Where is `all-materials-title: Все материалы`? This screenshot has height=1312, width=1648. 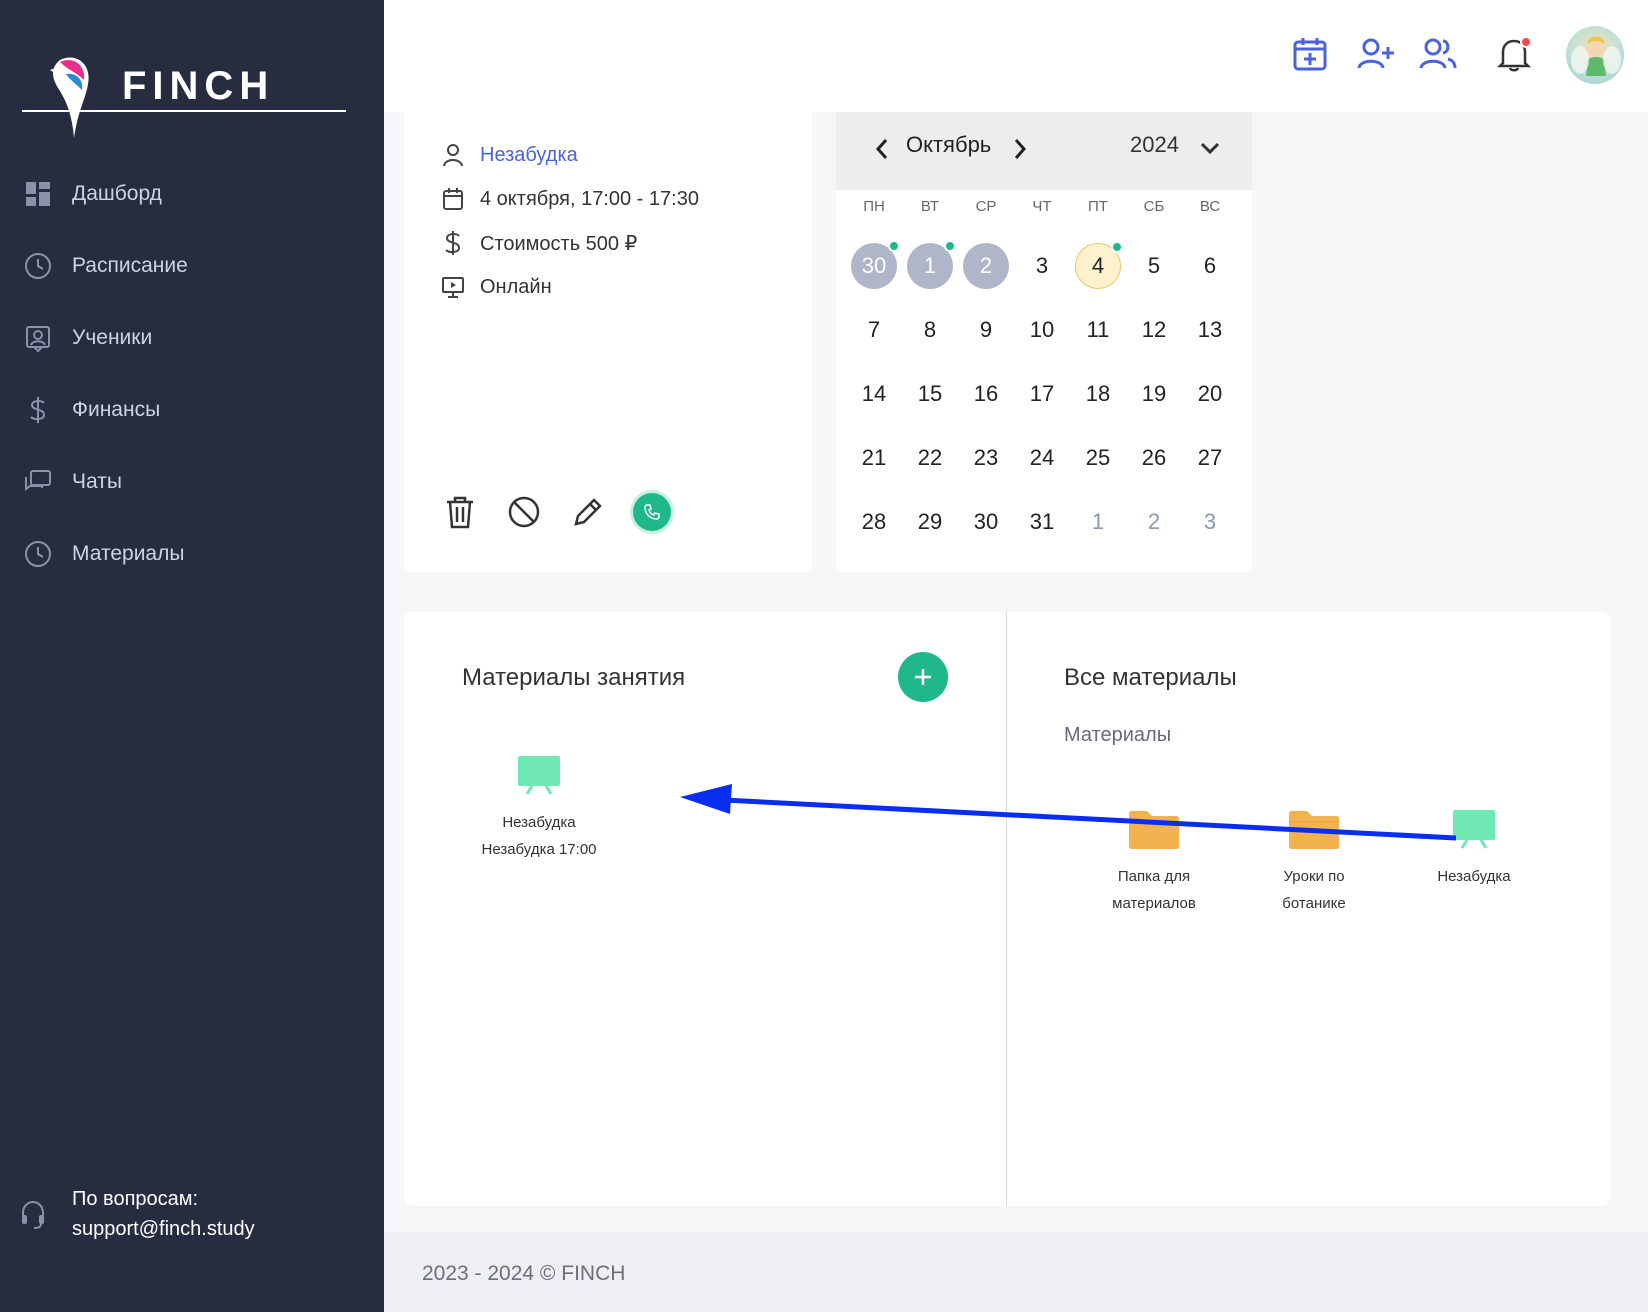 all-materials-title: Все материалы is located at coordinates (1150, 677).